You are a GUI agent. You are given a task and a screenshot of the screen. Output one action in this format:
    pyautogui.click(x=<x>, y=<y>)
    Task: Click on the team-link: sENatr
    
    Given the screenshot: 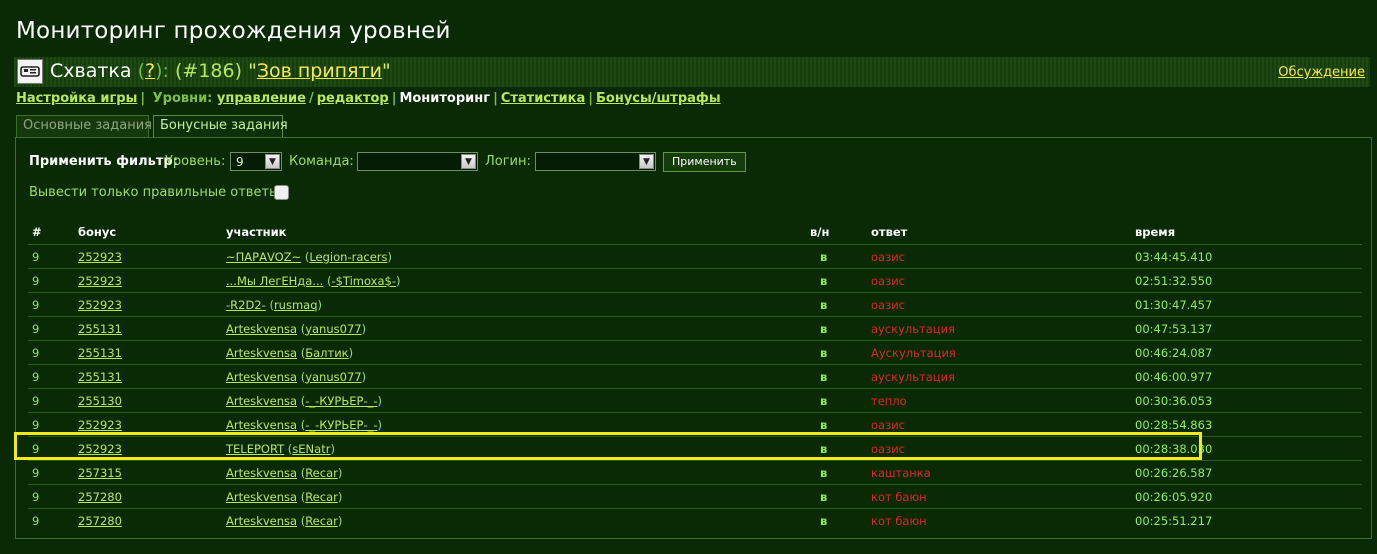 What is the action you would take?
    pyautogui.click(x=311, y=449)
    